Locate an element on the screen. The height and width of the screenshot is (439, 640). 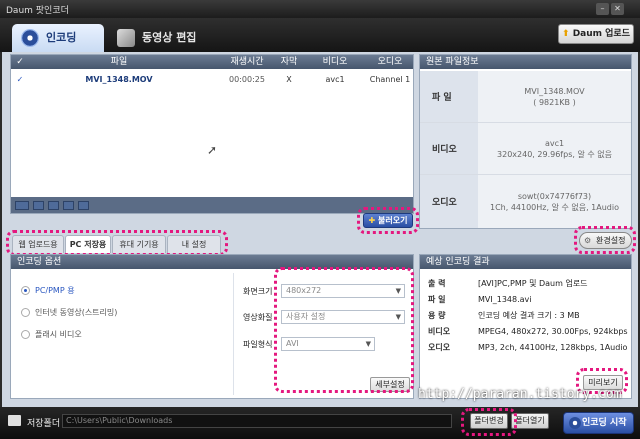
highlight-change-folder is located at coordinates (489, 422).